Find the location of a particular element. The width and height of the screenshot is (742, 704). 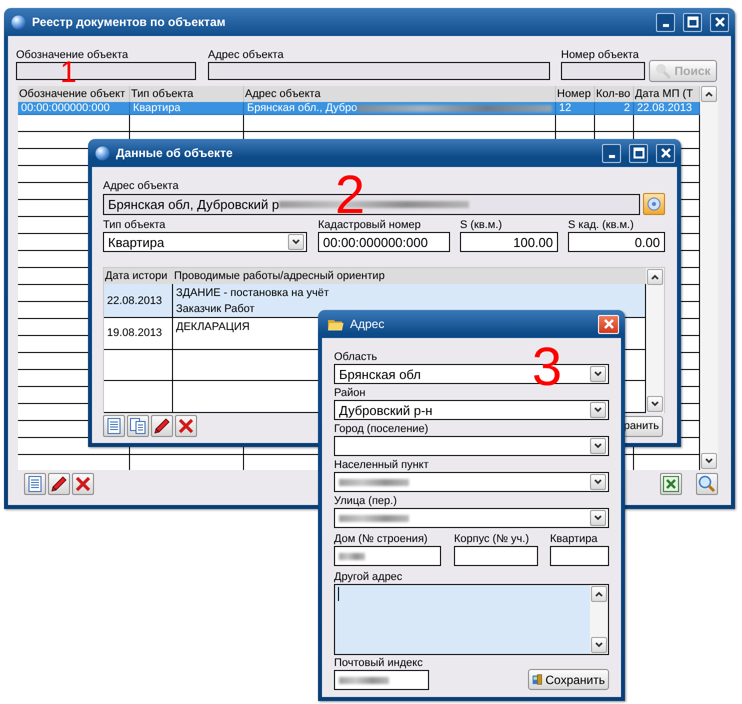

number-field: 100.00 is located at coordinates (509, 242).